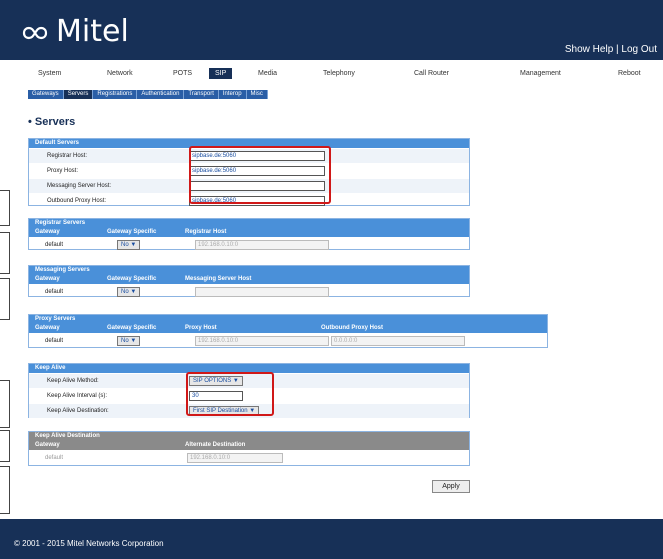  Describe the element at coordinates (201, 94) in the screenshot. I see `tab-transport: Transport` at that location.